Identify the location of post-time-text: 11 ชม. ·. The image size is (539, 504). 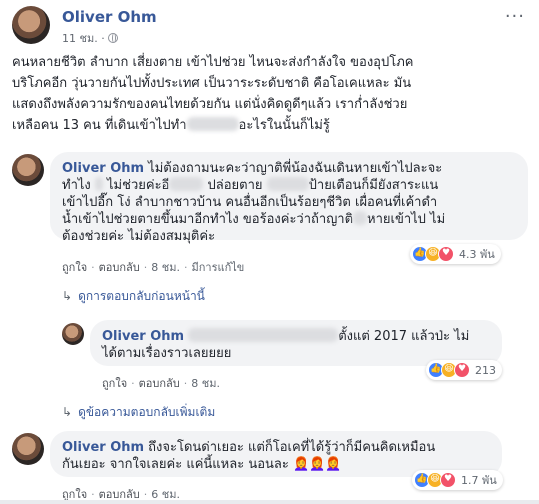
(83, 38).